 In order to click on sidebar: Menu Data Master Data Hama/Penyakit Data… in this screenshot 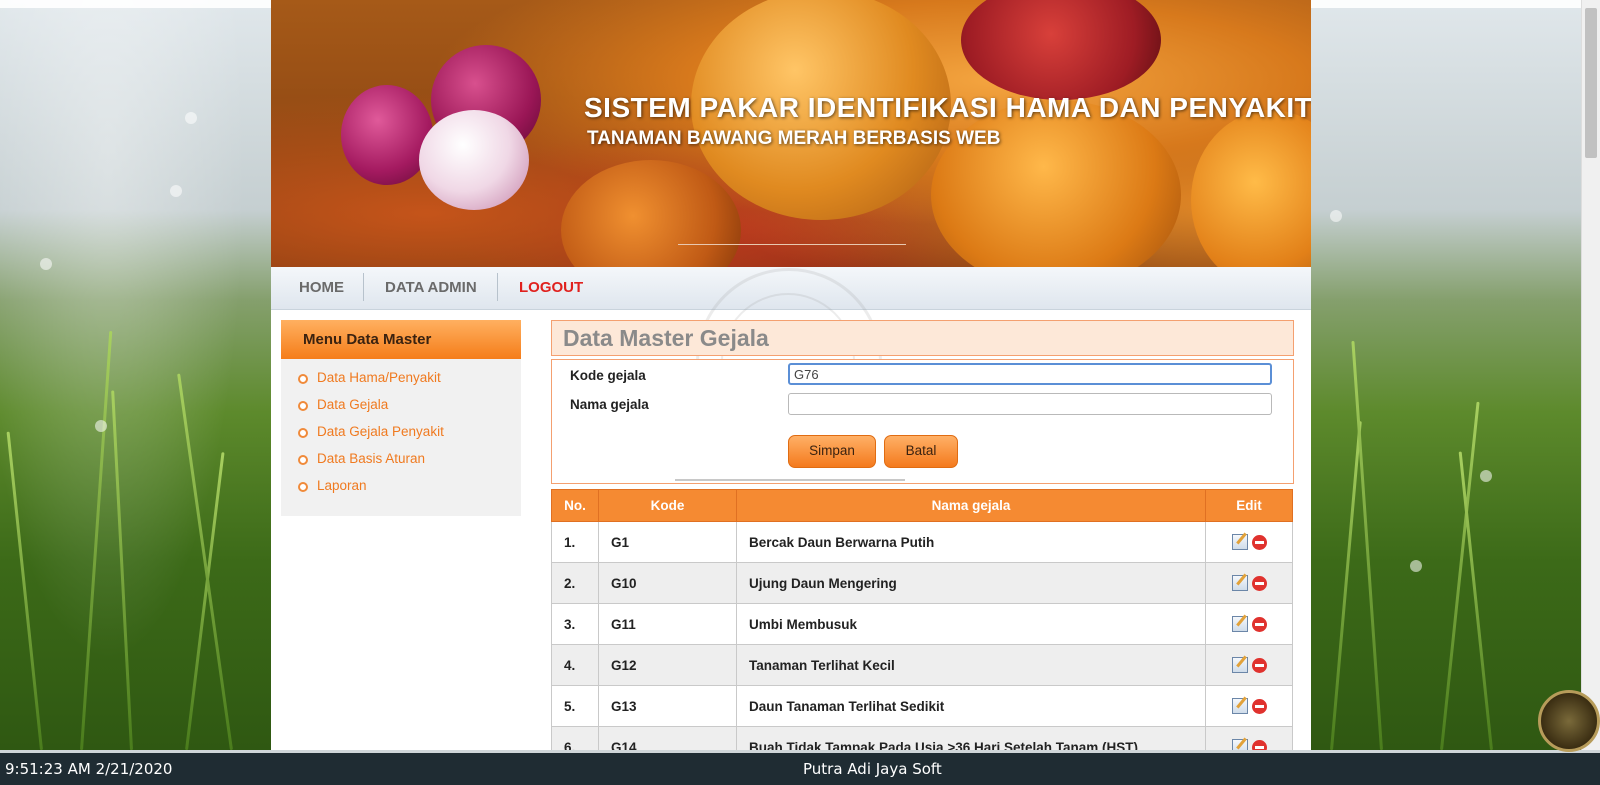, I will do `click(401, 418)`.